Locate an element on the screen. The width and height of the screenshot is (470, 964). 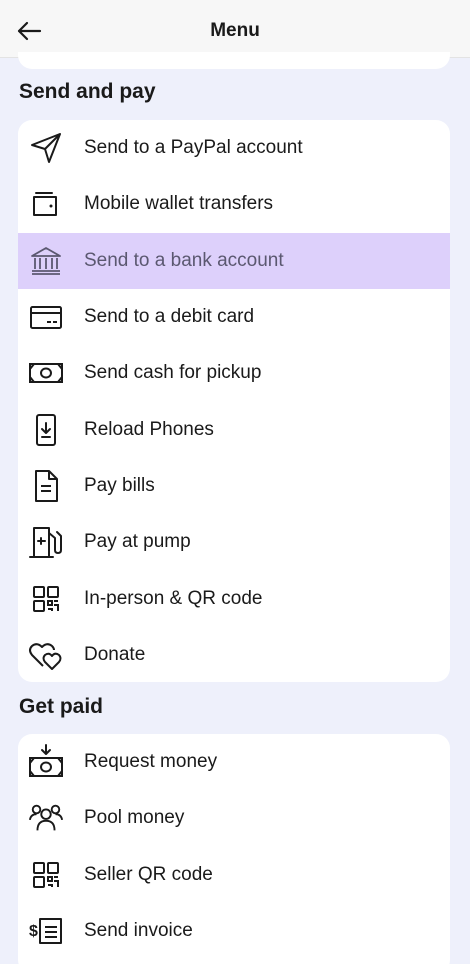
menu-item-send-to-debit-card: Send to a debit card is located at coordinates (234, 317).